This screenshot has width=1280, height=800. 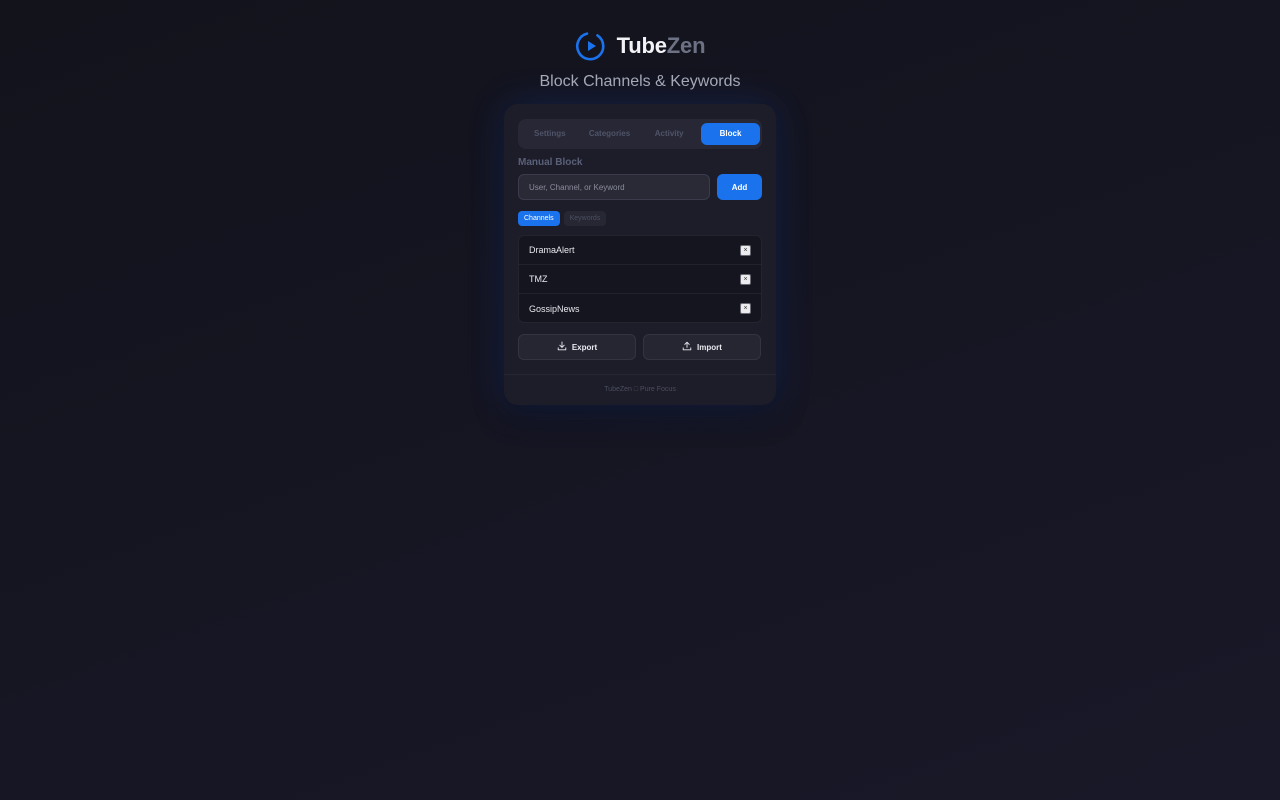 I want to click on list-item: TMZ ×, so click(x=640, y=279).